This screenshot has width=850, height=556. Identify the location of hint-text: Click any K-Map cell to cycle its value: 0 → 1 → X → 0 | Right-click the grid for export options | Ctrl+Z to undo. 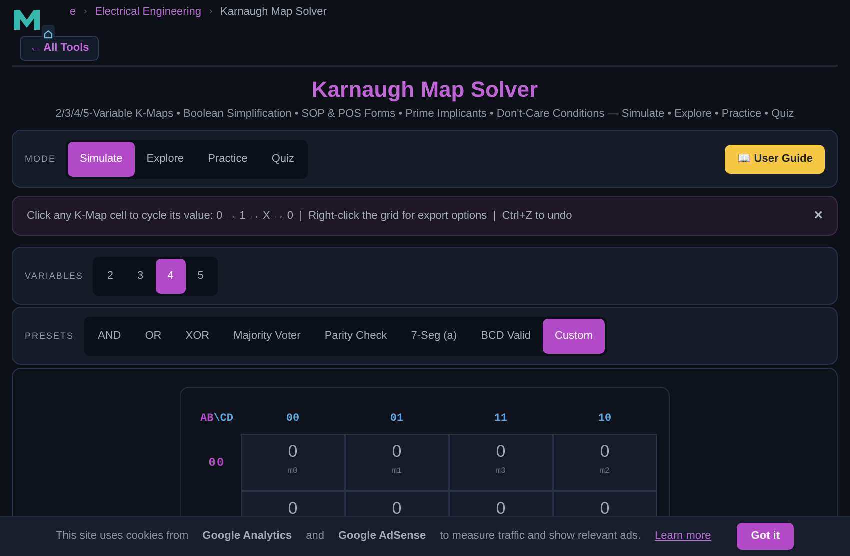
(299, 216).